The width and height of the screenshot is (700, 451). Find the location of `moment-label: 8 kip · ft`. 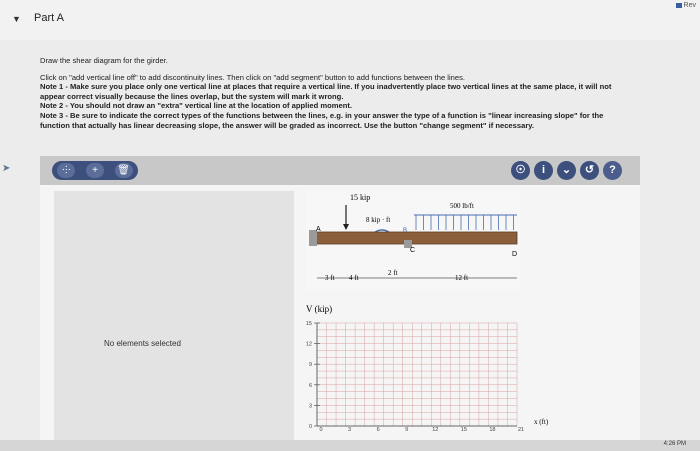

moment-label: 8 kip · ft is located at coordinates (378, 220).